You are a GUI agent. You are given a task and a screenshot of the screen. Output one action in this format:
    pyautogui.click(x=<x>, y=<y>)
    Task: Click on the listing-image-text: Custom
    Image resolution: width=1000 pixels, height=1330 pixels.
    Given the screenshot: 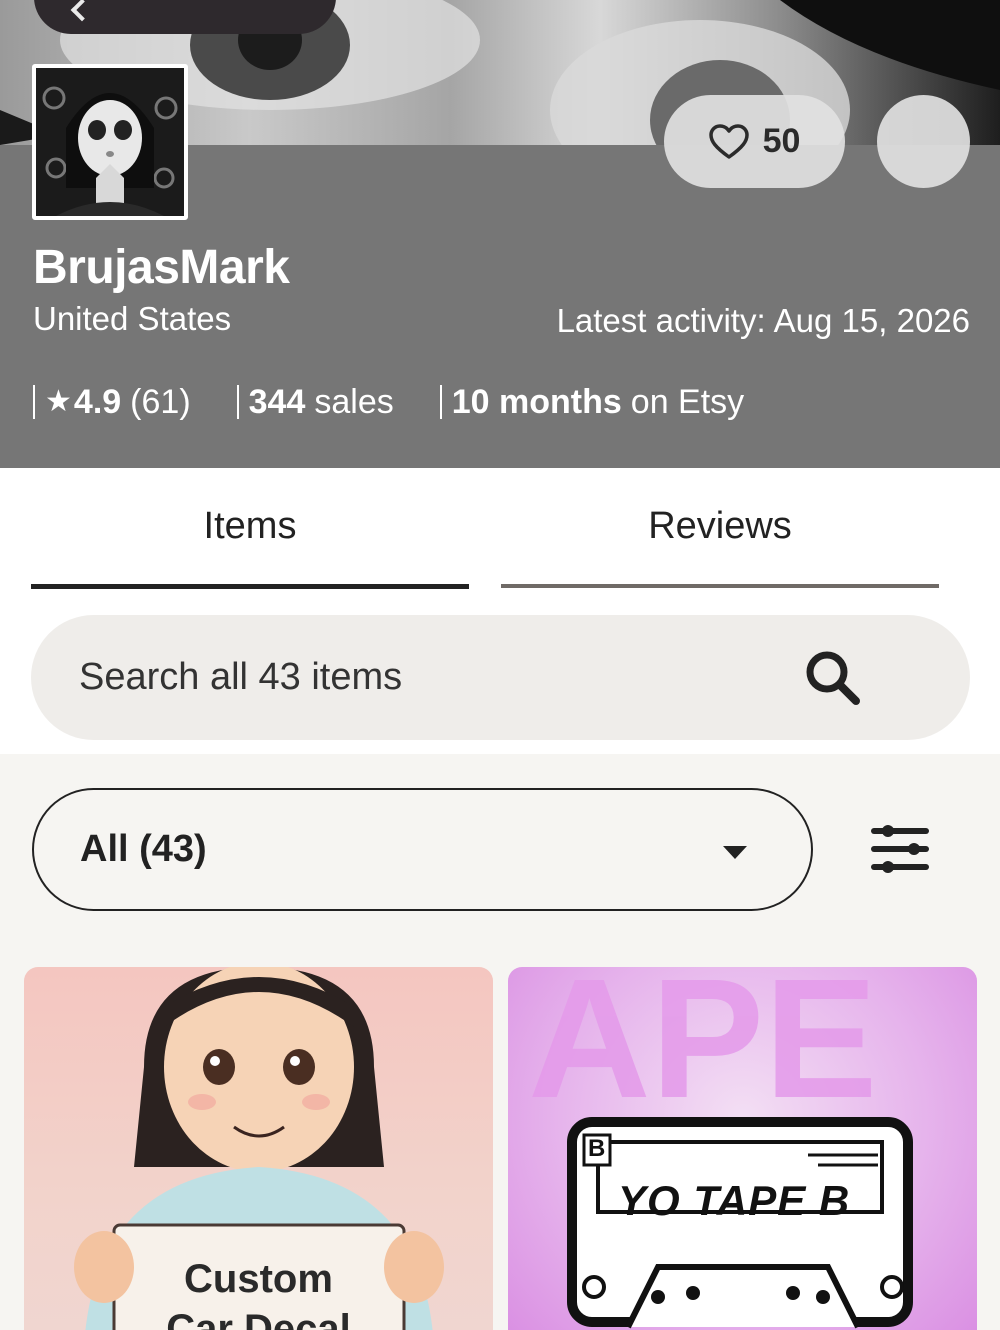 What is the action you would take?
    pyautogui.click(x=258, y=1279)
    